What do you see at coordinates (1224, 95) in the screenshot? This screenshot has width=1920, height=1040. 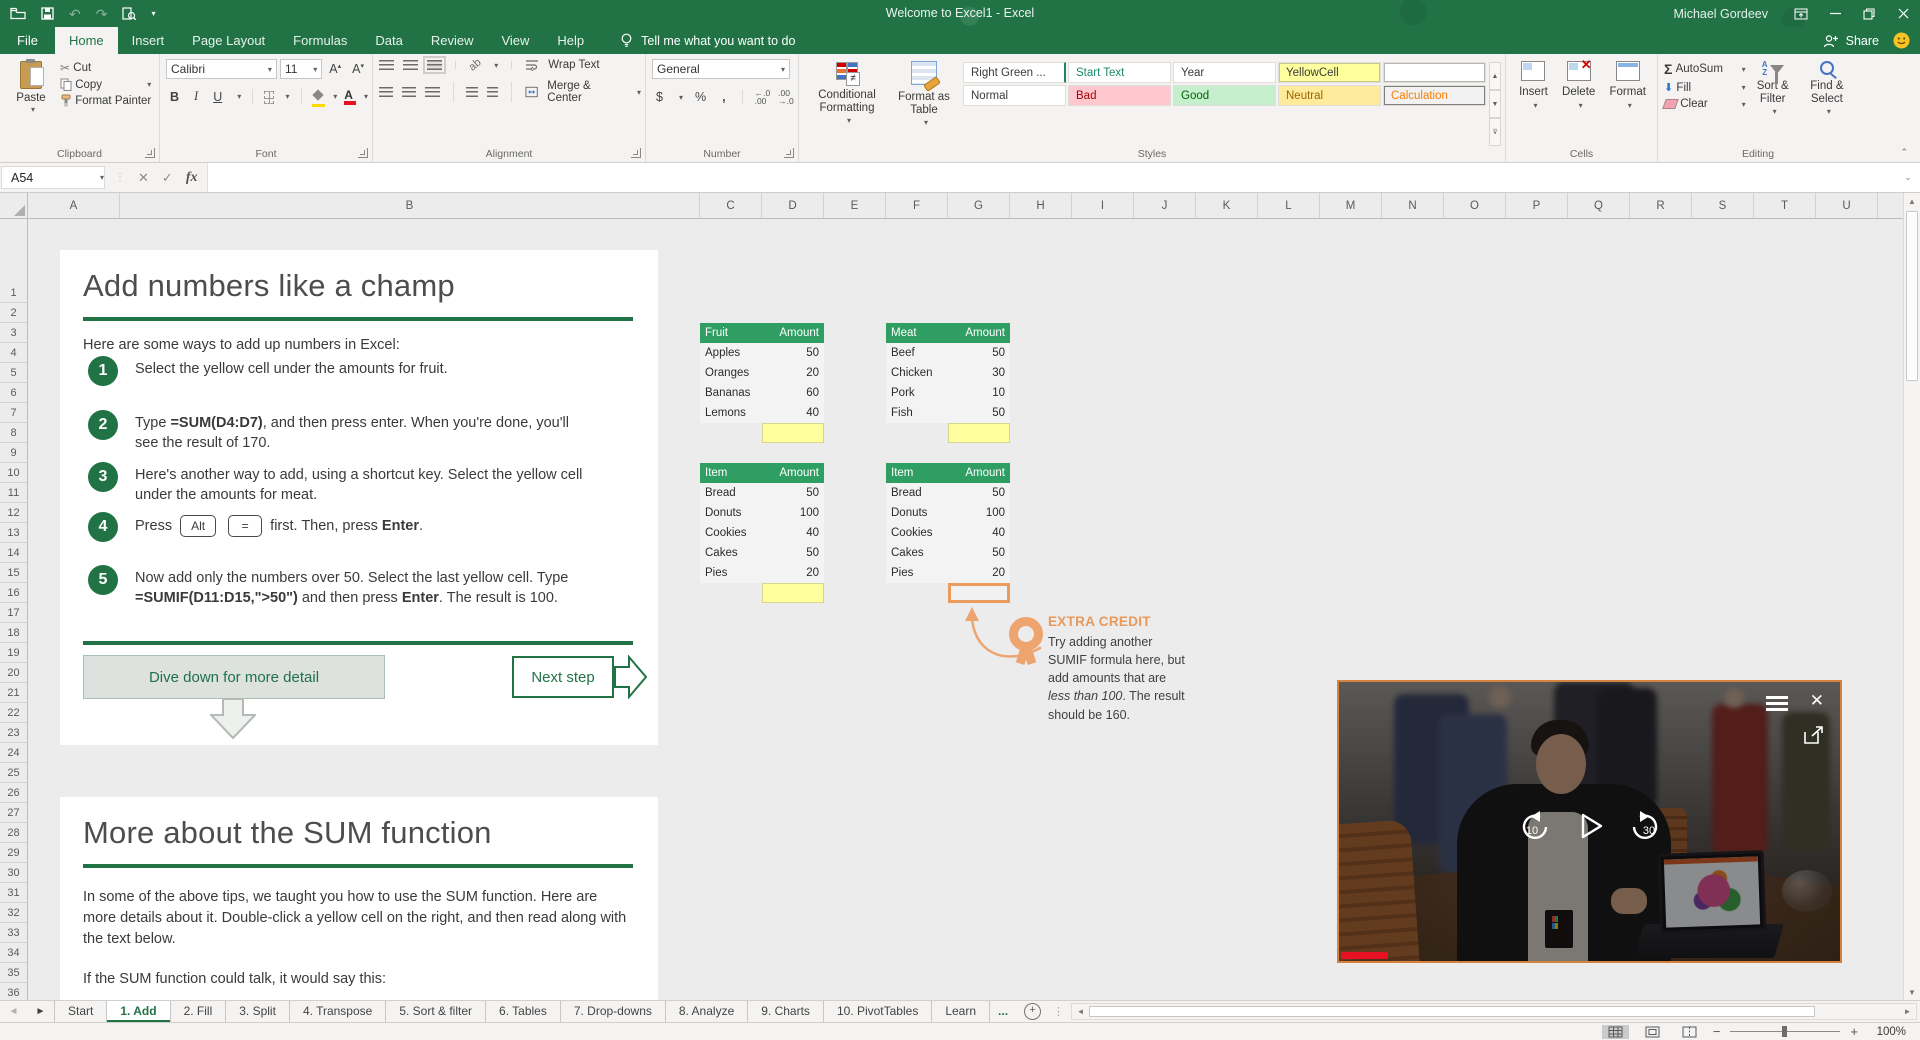 I see `style-cell-good: Good` at bounding box center [1224, 95].